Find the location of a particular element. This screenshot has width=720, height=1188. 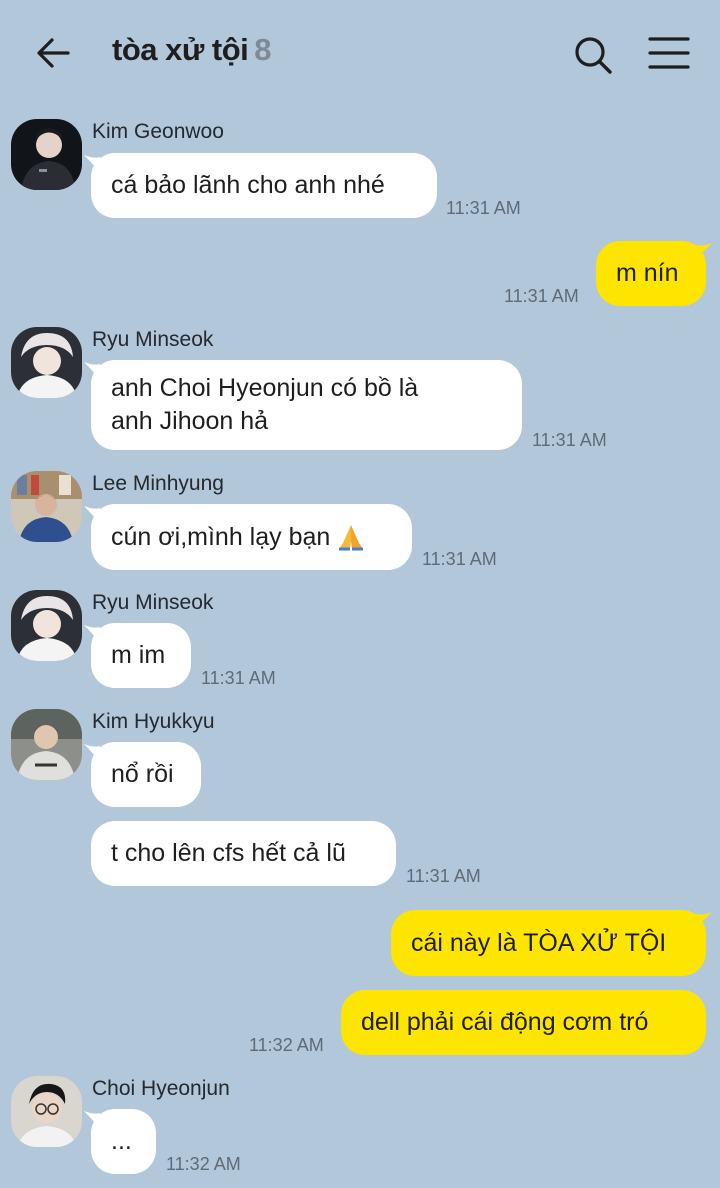

avatar-choi-hyeonjun is located at coordinates (46, 1111).